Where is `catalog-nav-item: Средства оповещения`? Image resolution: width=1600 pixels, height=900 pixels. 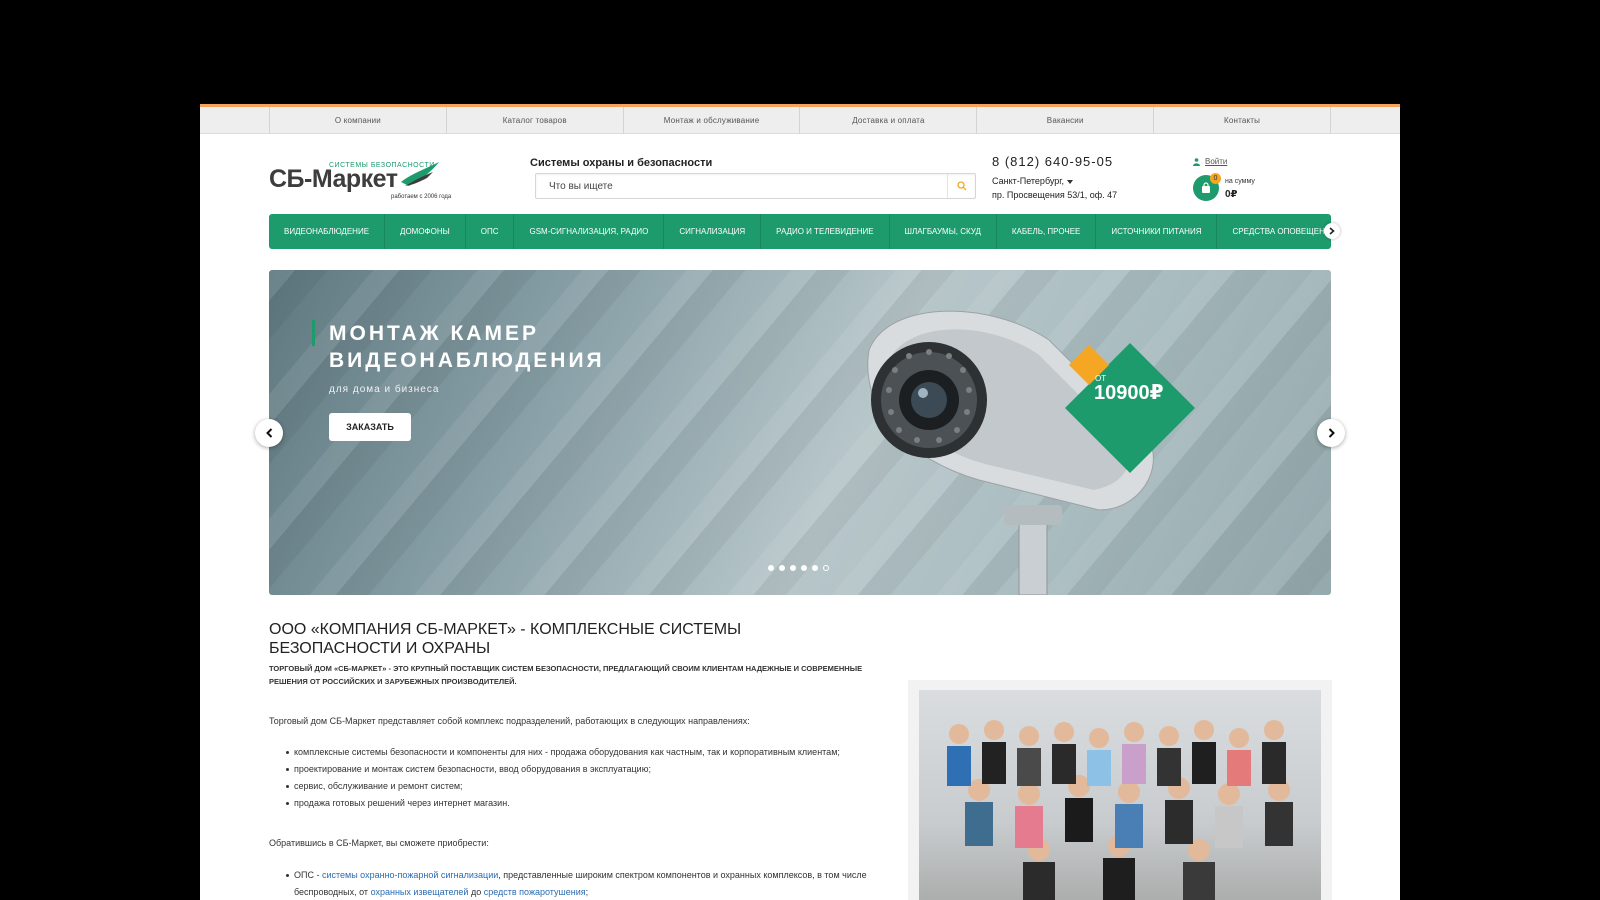
catalog-nav-item: Средства оповещения is located at coordinates (1274, 231).